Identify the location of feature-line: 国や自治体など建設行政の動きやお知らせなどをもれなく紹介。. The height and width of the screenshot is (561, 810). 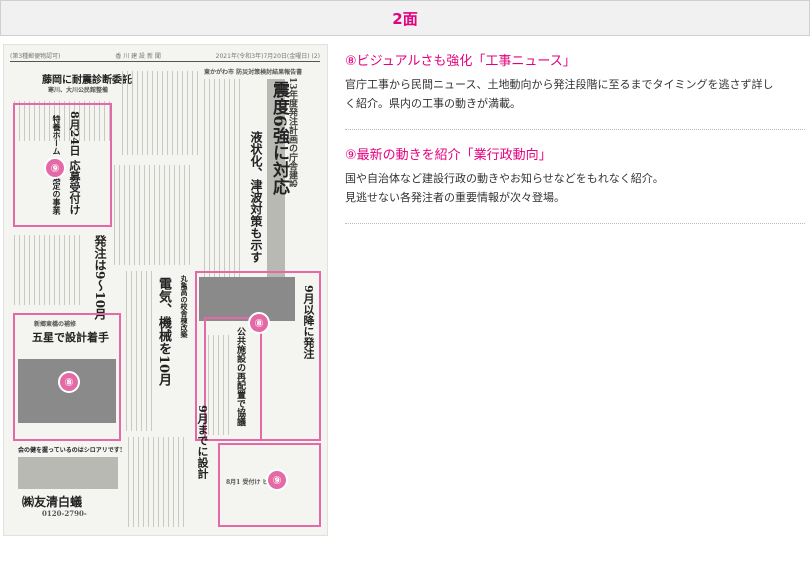
(504, 178).